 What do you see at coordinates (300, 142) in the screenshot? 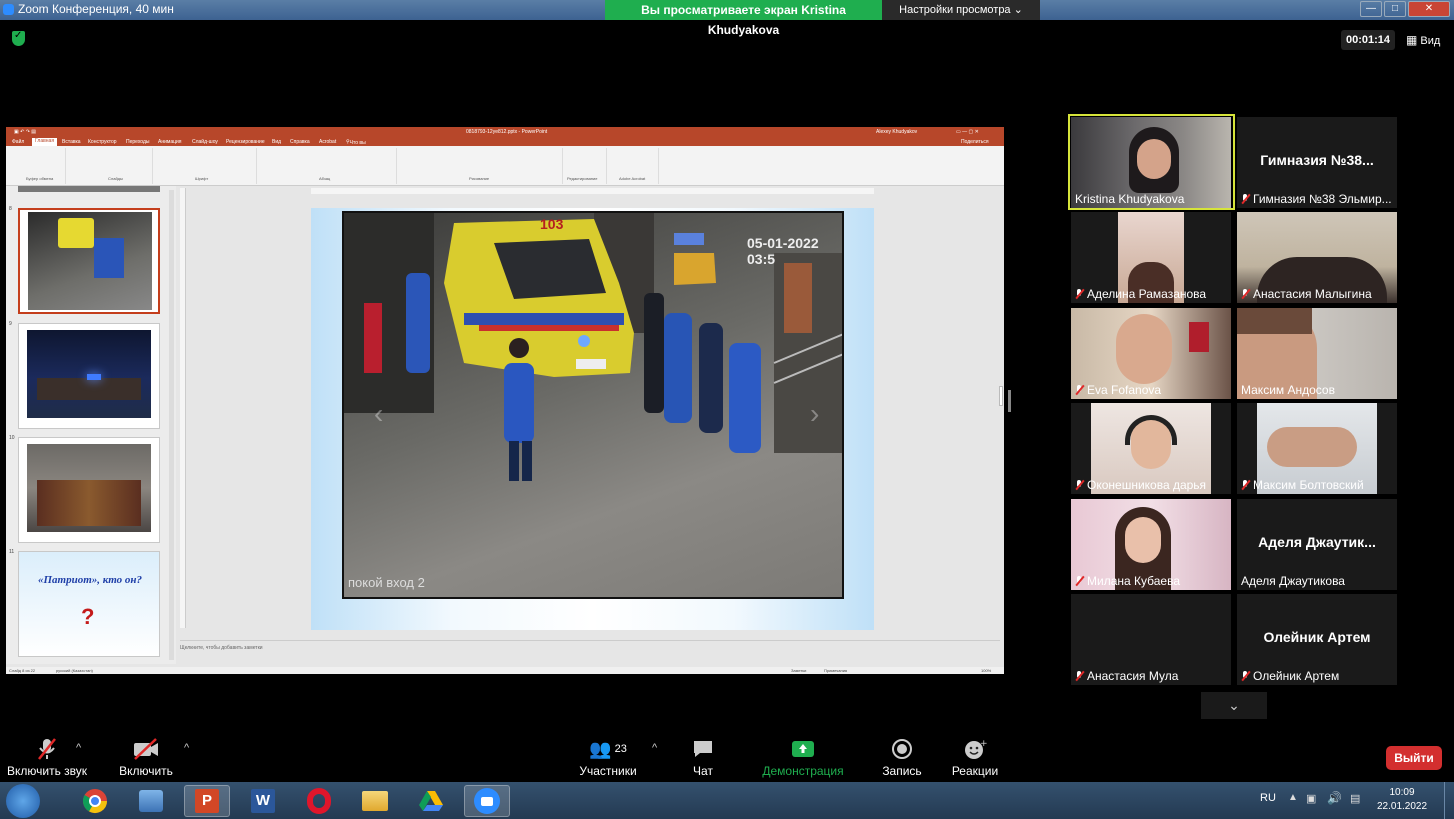
I see `tab-help: Справка` at bounding box center [300, 142].